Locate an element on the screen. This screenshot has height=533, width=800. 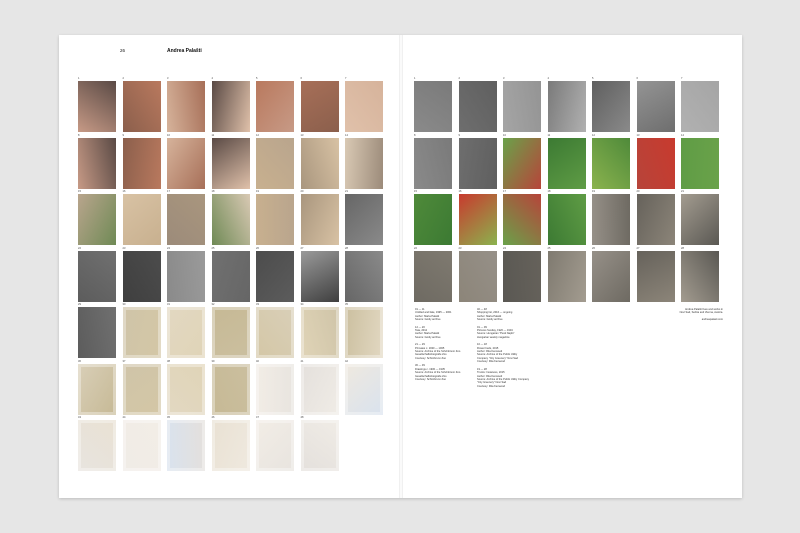
photo-thumbnail: 30 is located at coordinates (141, 331).